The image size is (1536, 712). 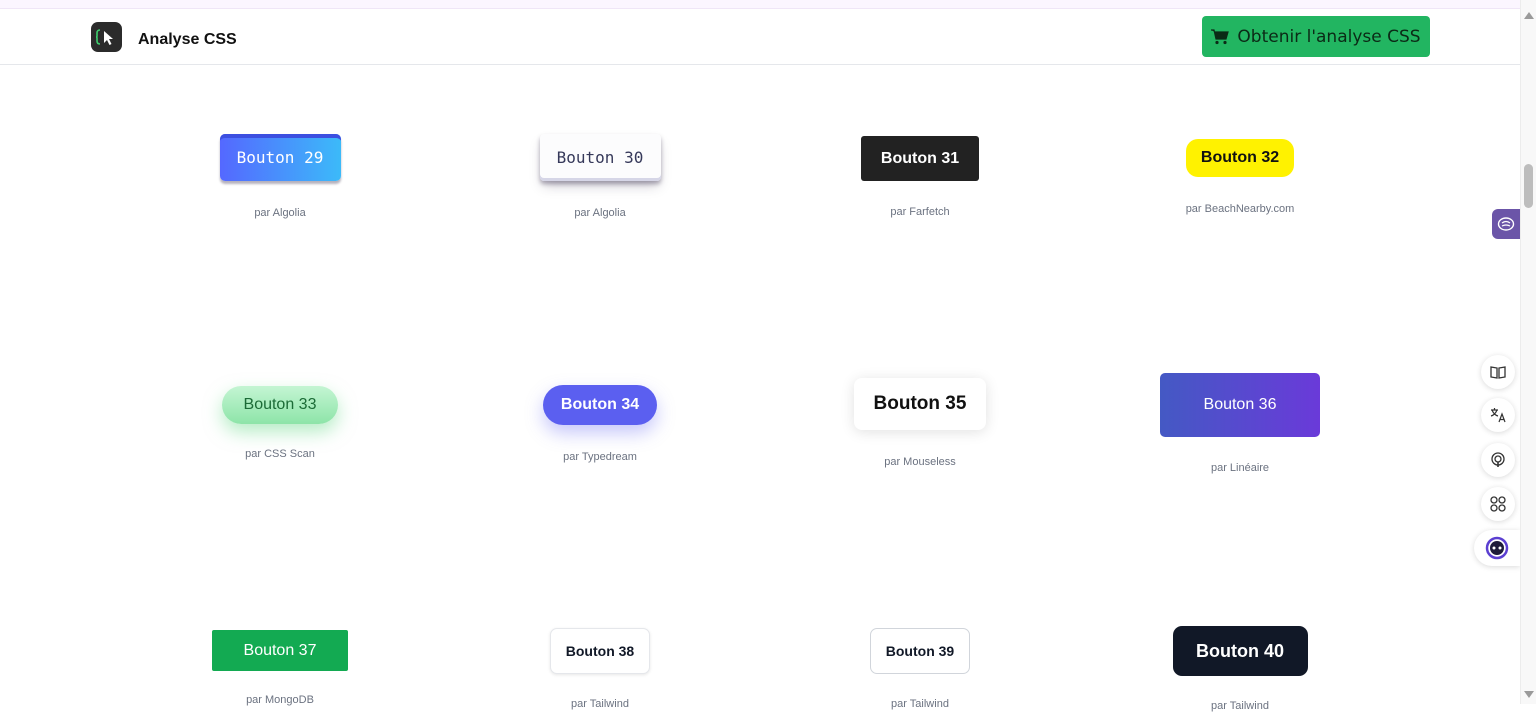 I want to click on extension-tab, so click(x=1506, y=224).